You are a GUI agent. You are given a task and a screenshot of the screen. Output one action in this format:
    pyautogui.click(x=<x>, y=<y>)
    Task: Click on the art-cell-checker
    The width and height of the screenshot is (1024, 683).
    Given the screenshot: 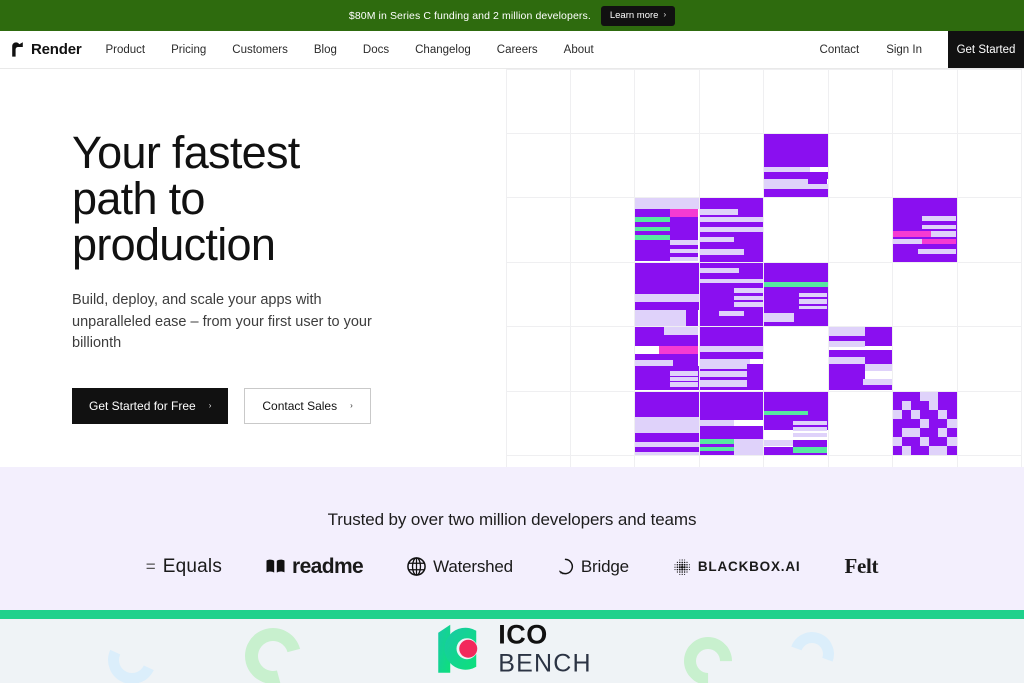 What is the action you would take?
    pyautogui.click(x=925, y=423)
    